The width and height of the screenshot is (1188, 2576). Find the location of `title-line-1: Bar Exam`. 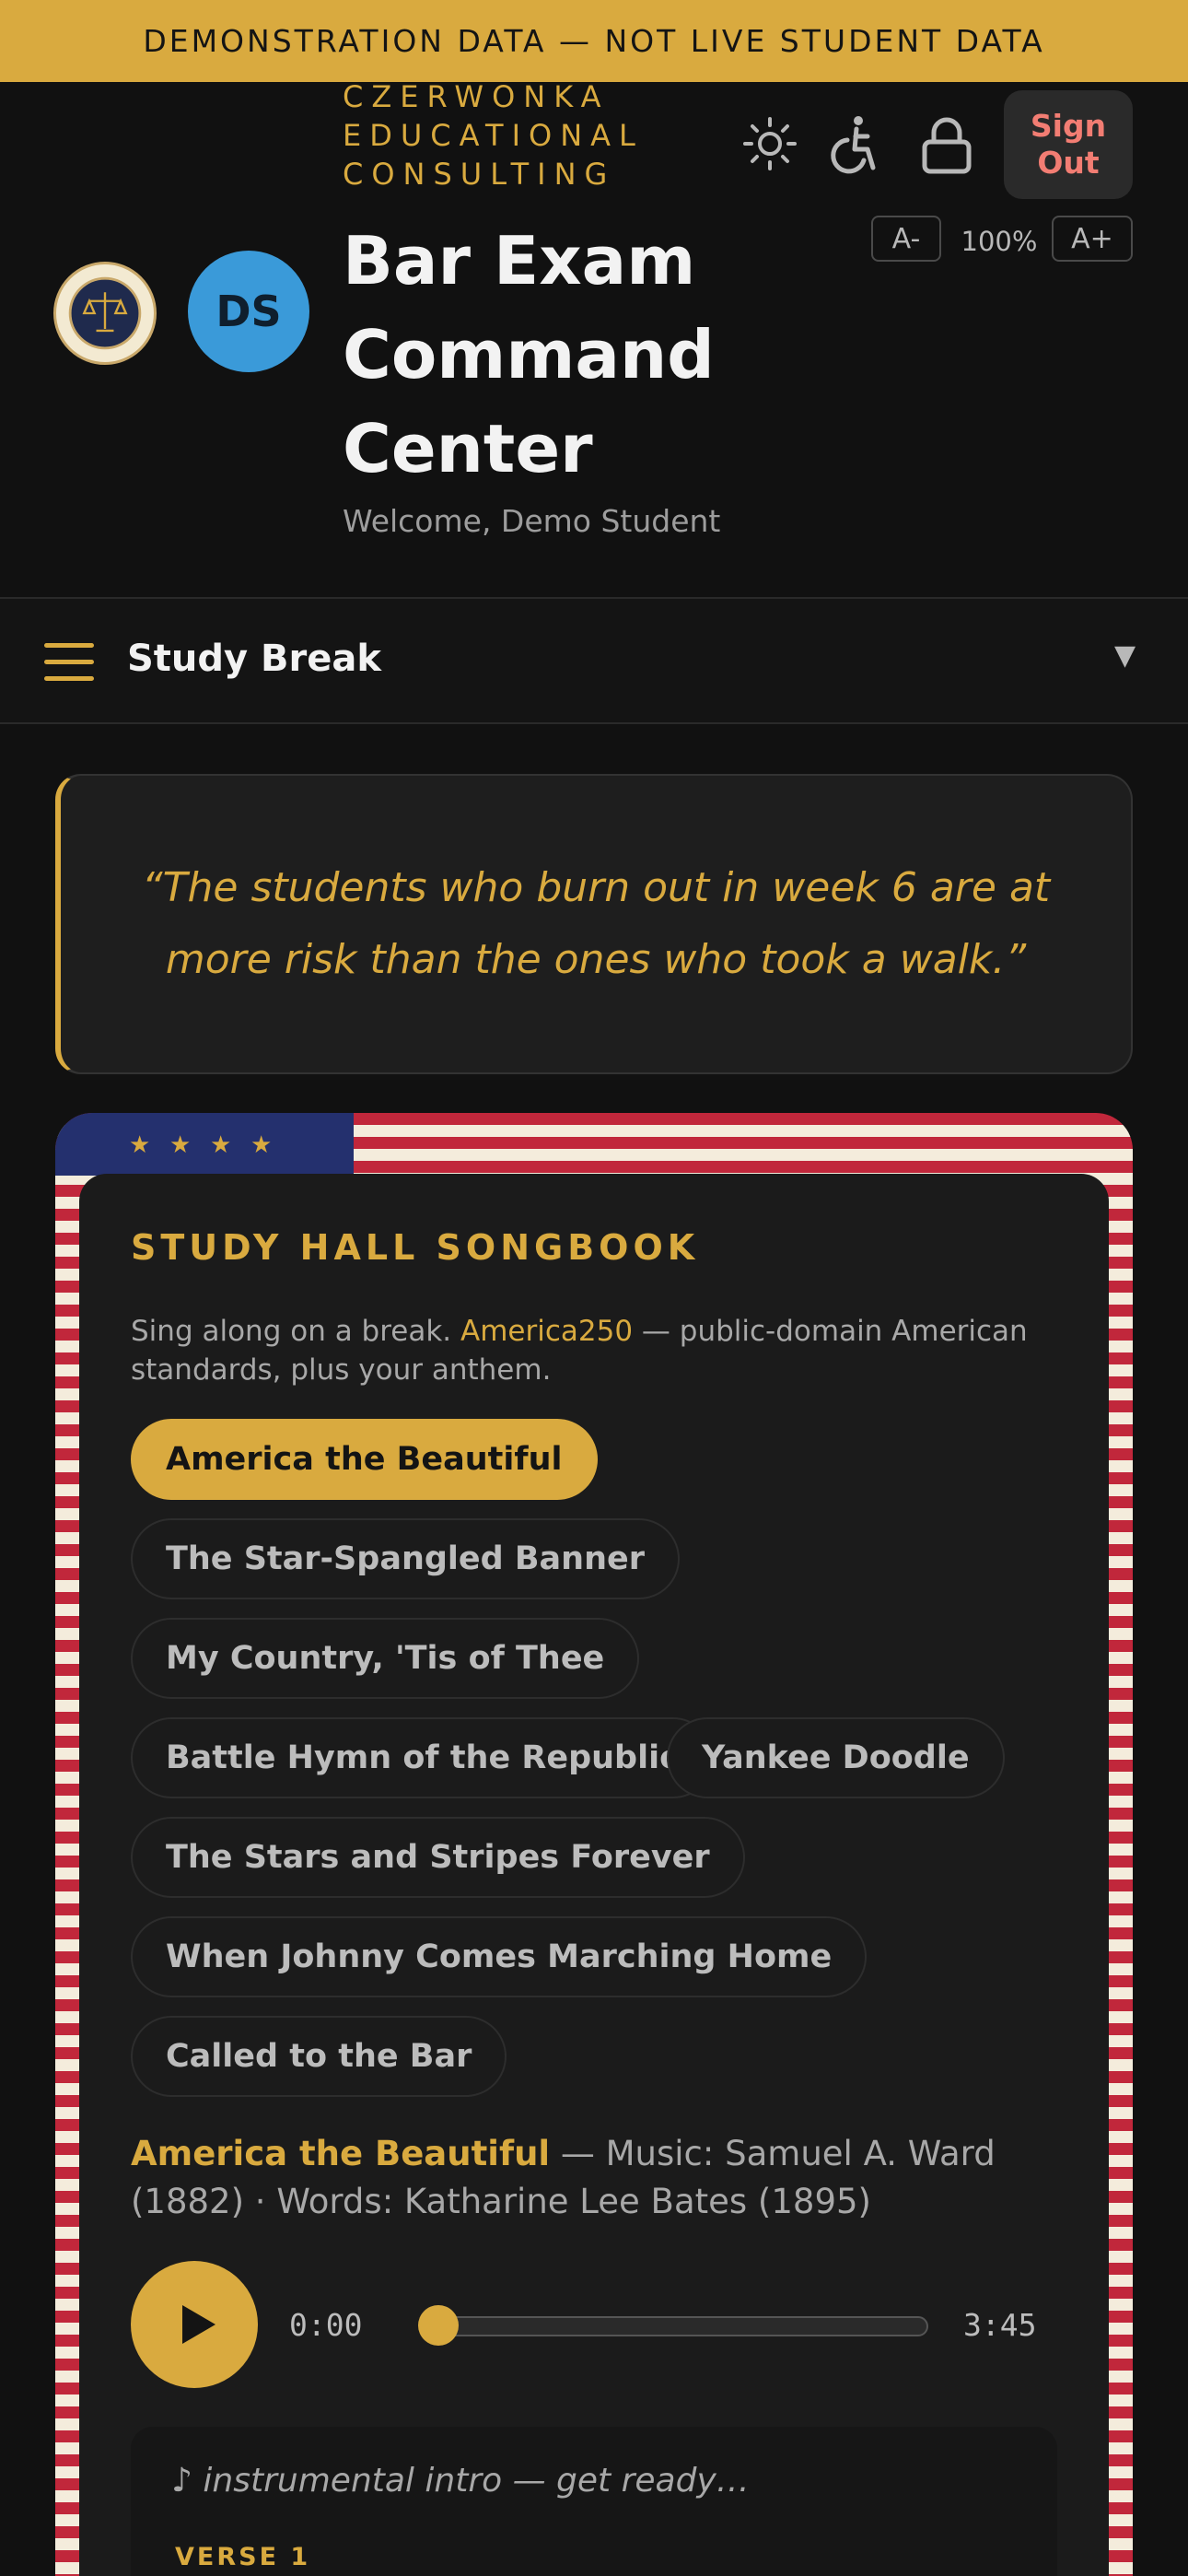

title-line-1: Bar Exam is located at coordinates (519, 260).